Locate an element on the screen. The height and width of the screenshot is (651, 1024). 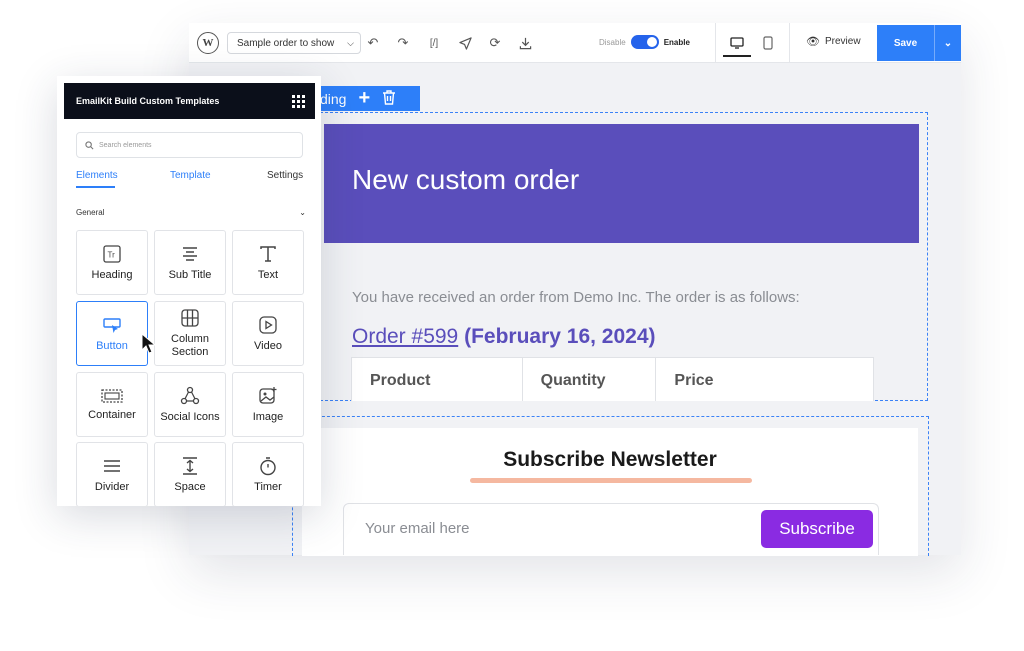
element-label: Timer is located at coordinates (268, 486).